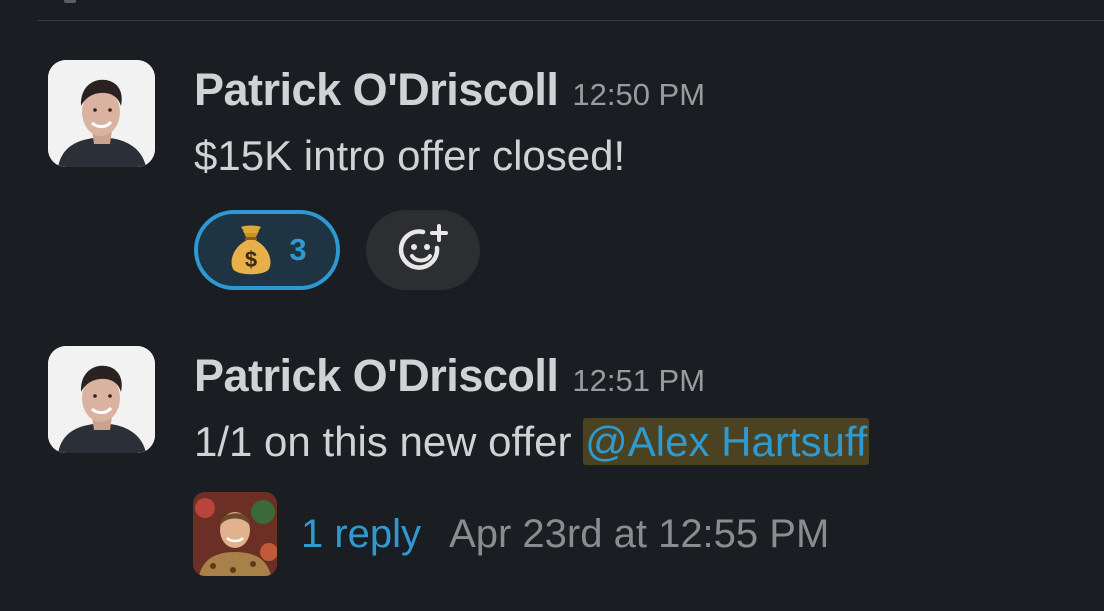  I want to click on replier-avatar, so click(235, 534).